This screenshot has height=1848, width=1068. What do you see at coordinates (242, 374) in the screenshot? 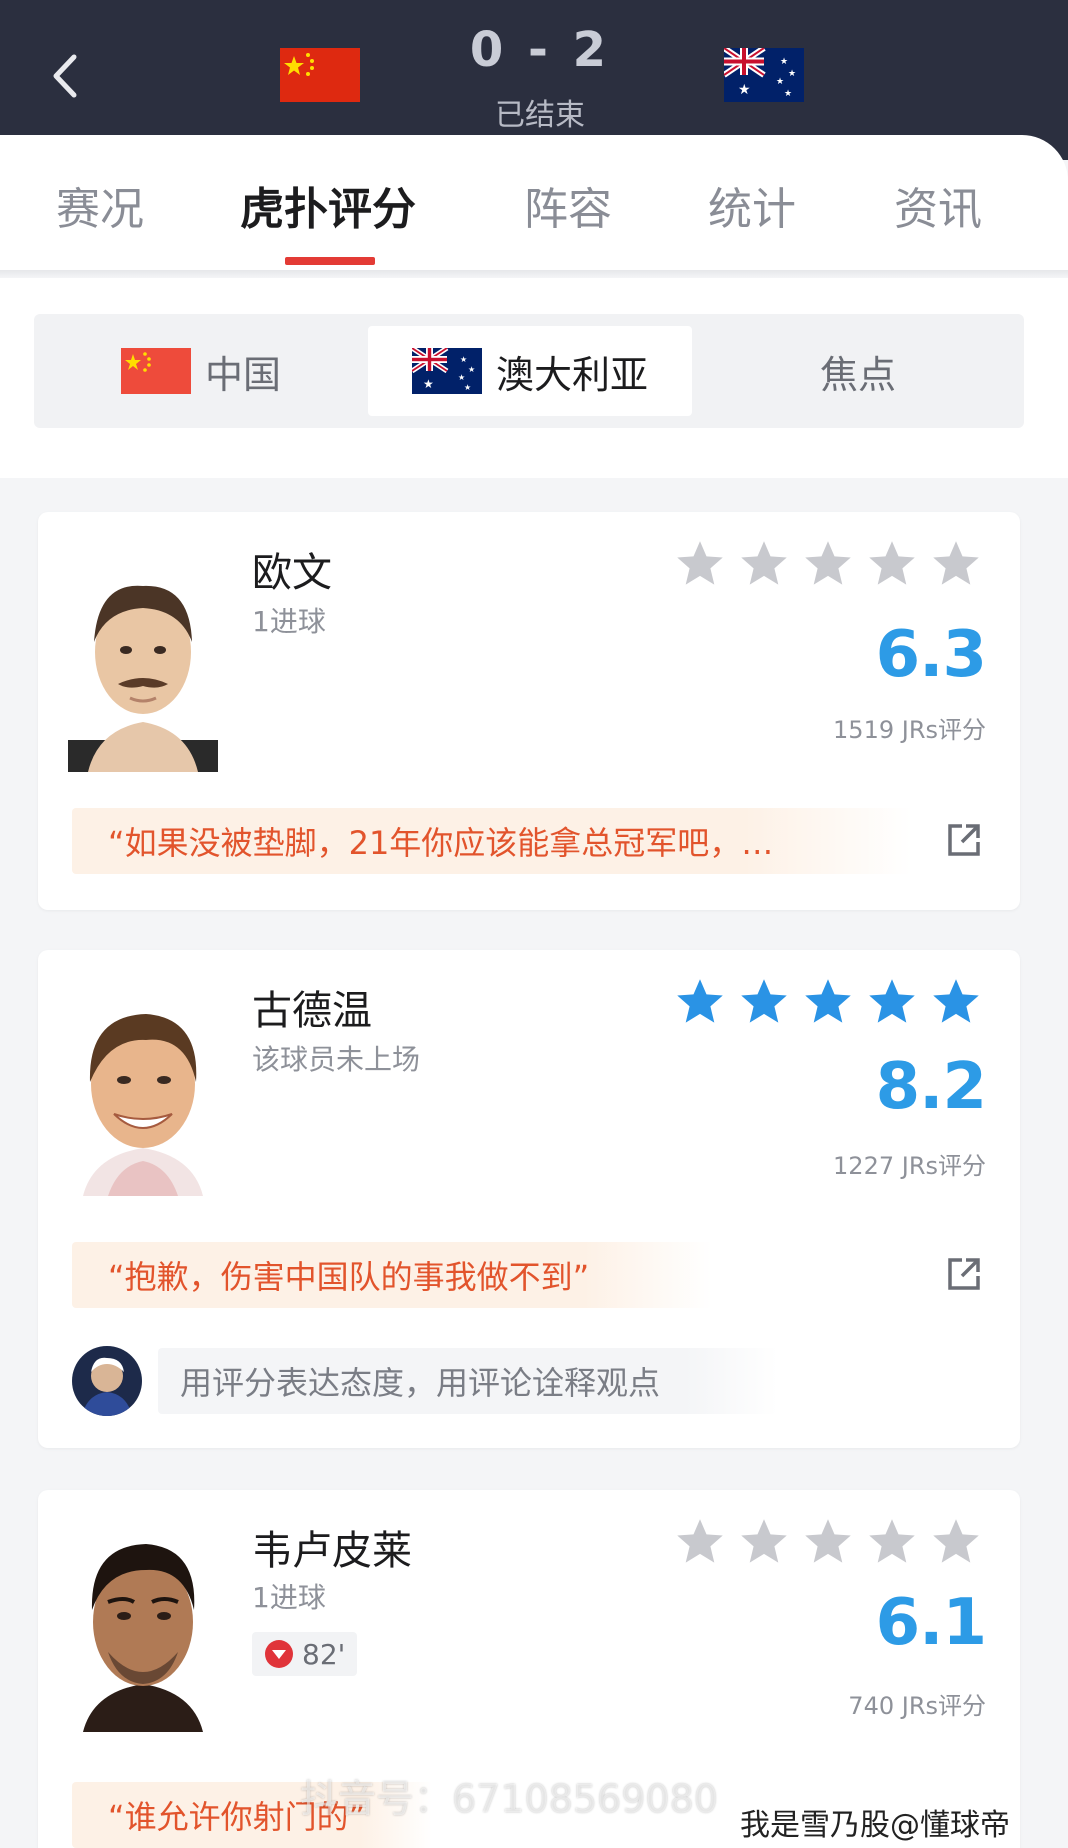
I see `segment-label: 中国` at bounding box center [242, 374].